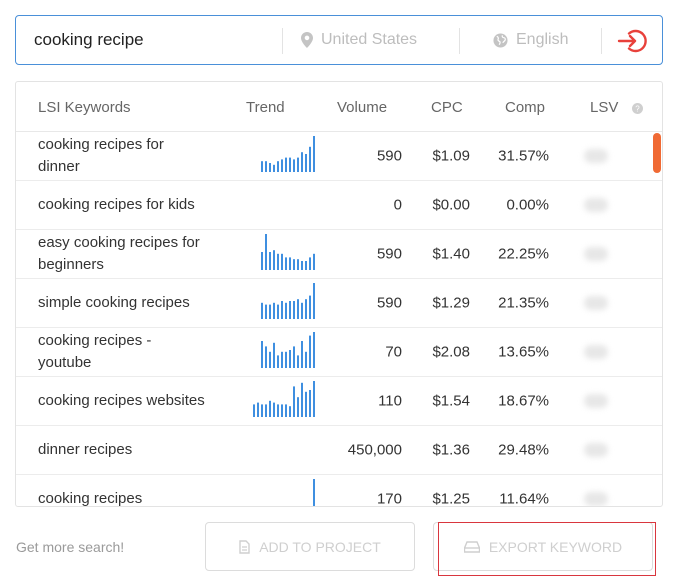 This screenshot has width=685, height=586. I want to click on table-row: cooking recipes - youtube 70 $2.08 13.65%, so click(339, 352).